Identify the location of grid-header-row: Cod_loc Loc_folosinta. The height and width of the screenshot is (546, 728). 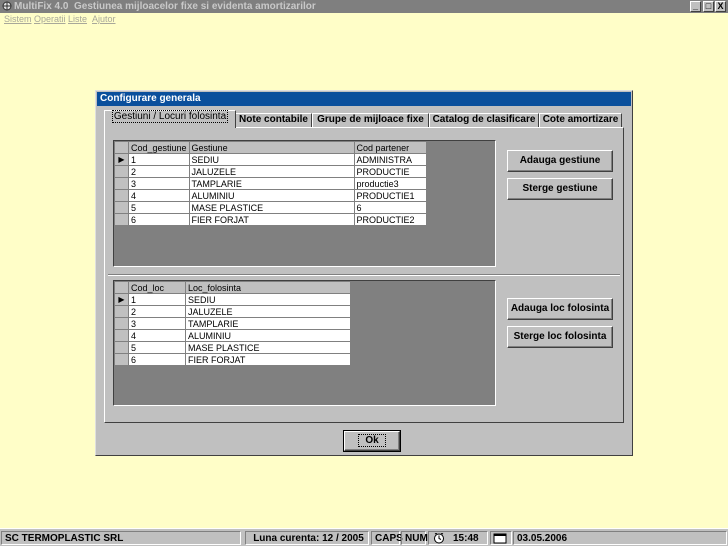
(232, 287).